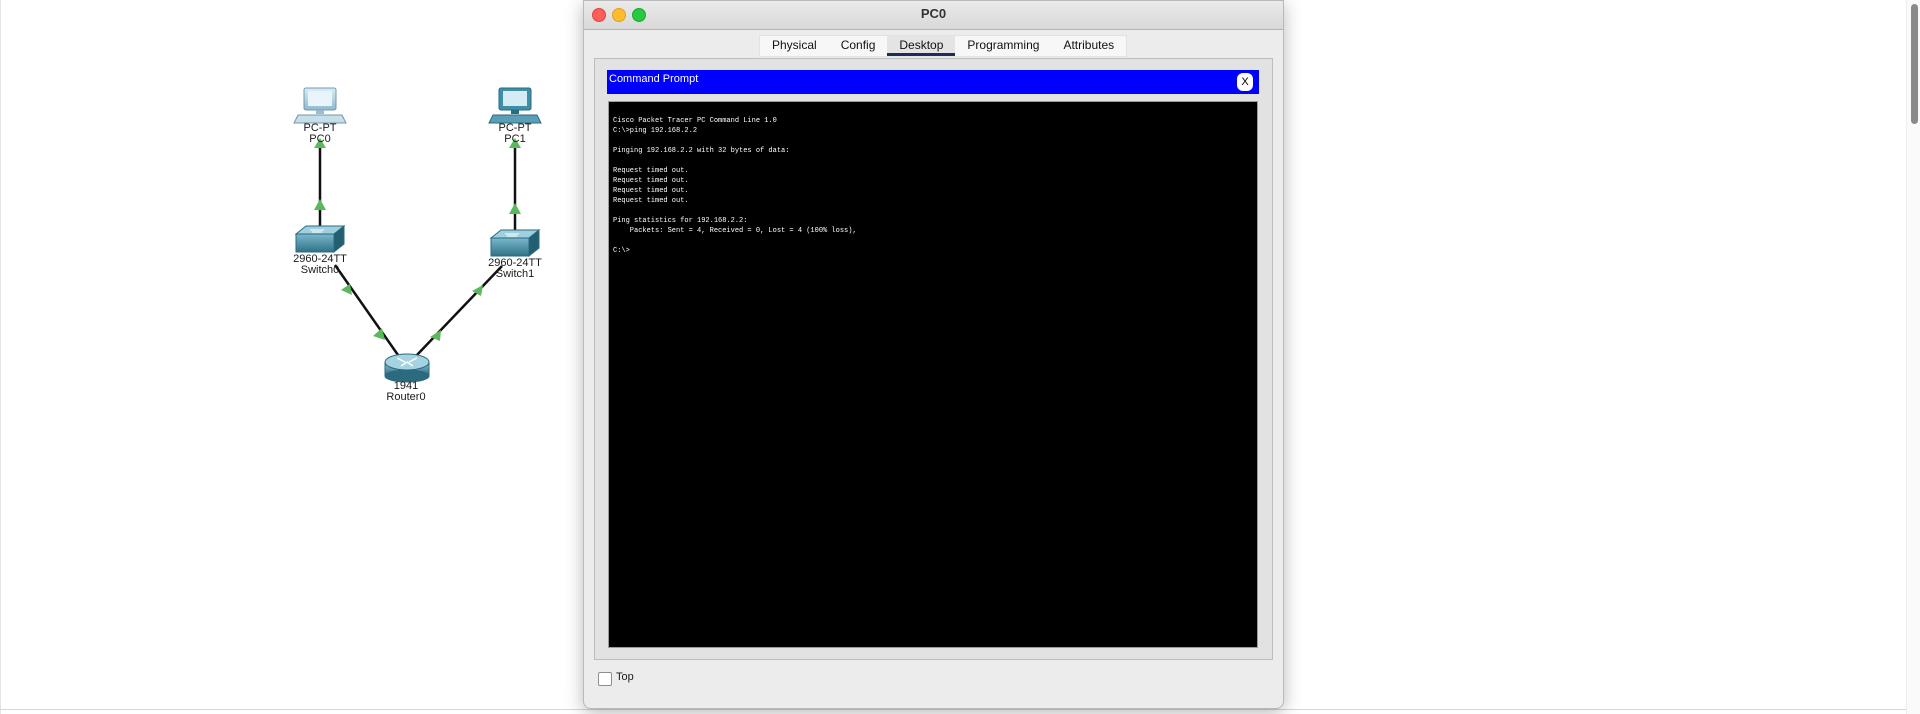 The height and width of the screenshot is (714, 1920). I want to click on window-title: PC0, so click(933, 13).